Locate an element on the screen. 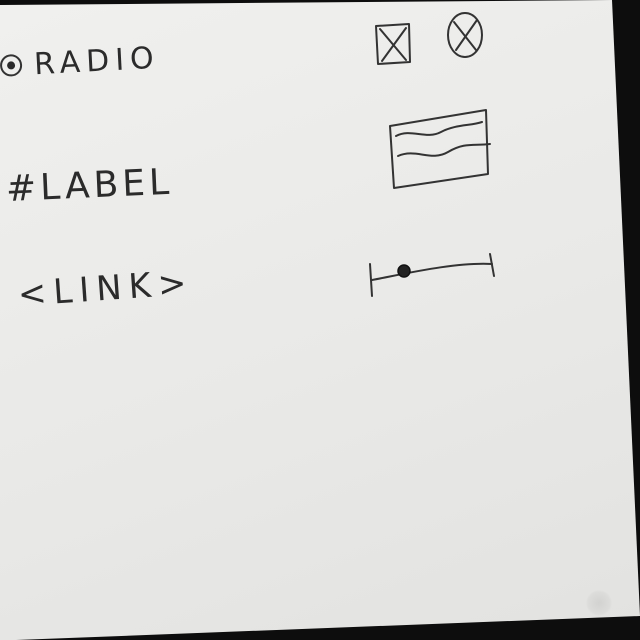 The image size is (640, 640). circle-x-icon is located at coordinates (466, 34).